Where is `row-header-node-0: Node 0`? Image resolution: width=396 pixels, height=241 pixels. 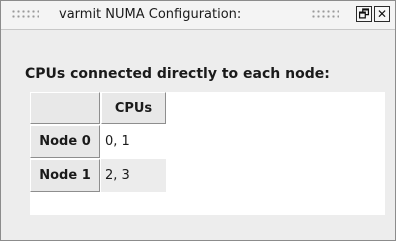
row-header-node-0: Node 0 is located at coordinates (65, 141).